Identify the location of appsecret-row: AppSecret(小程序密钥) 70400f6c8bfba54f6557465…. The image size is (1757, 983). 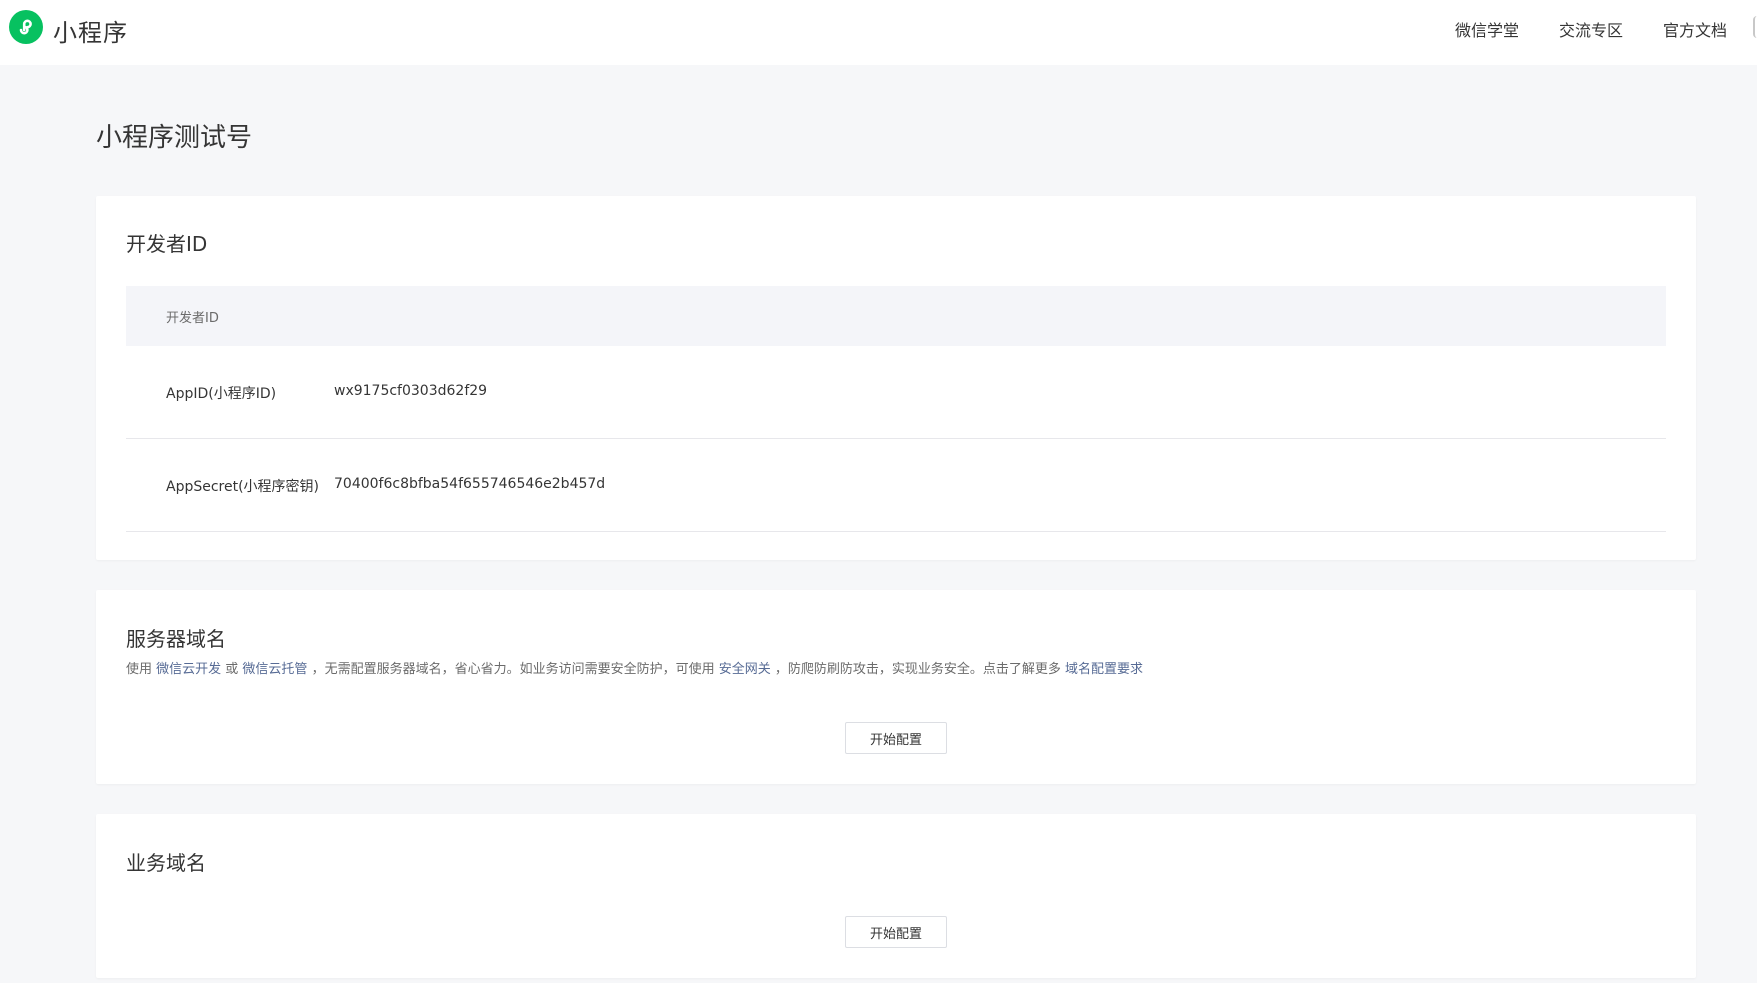
(896, 485).